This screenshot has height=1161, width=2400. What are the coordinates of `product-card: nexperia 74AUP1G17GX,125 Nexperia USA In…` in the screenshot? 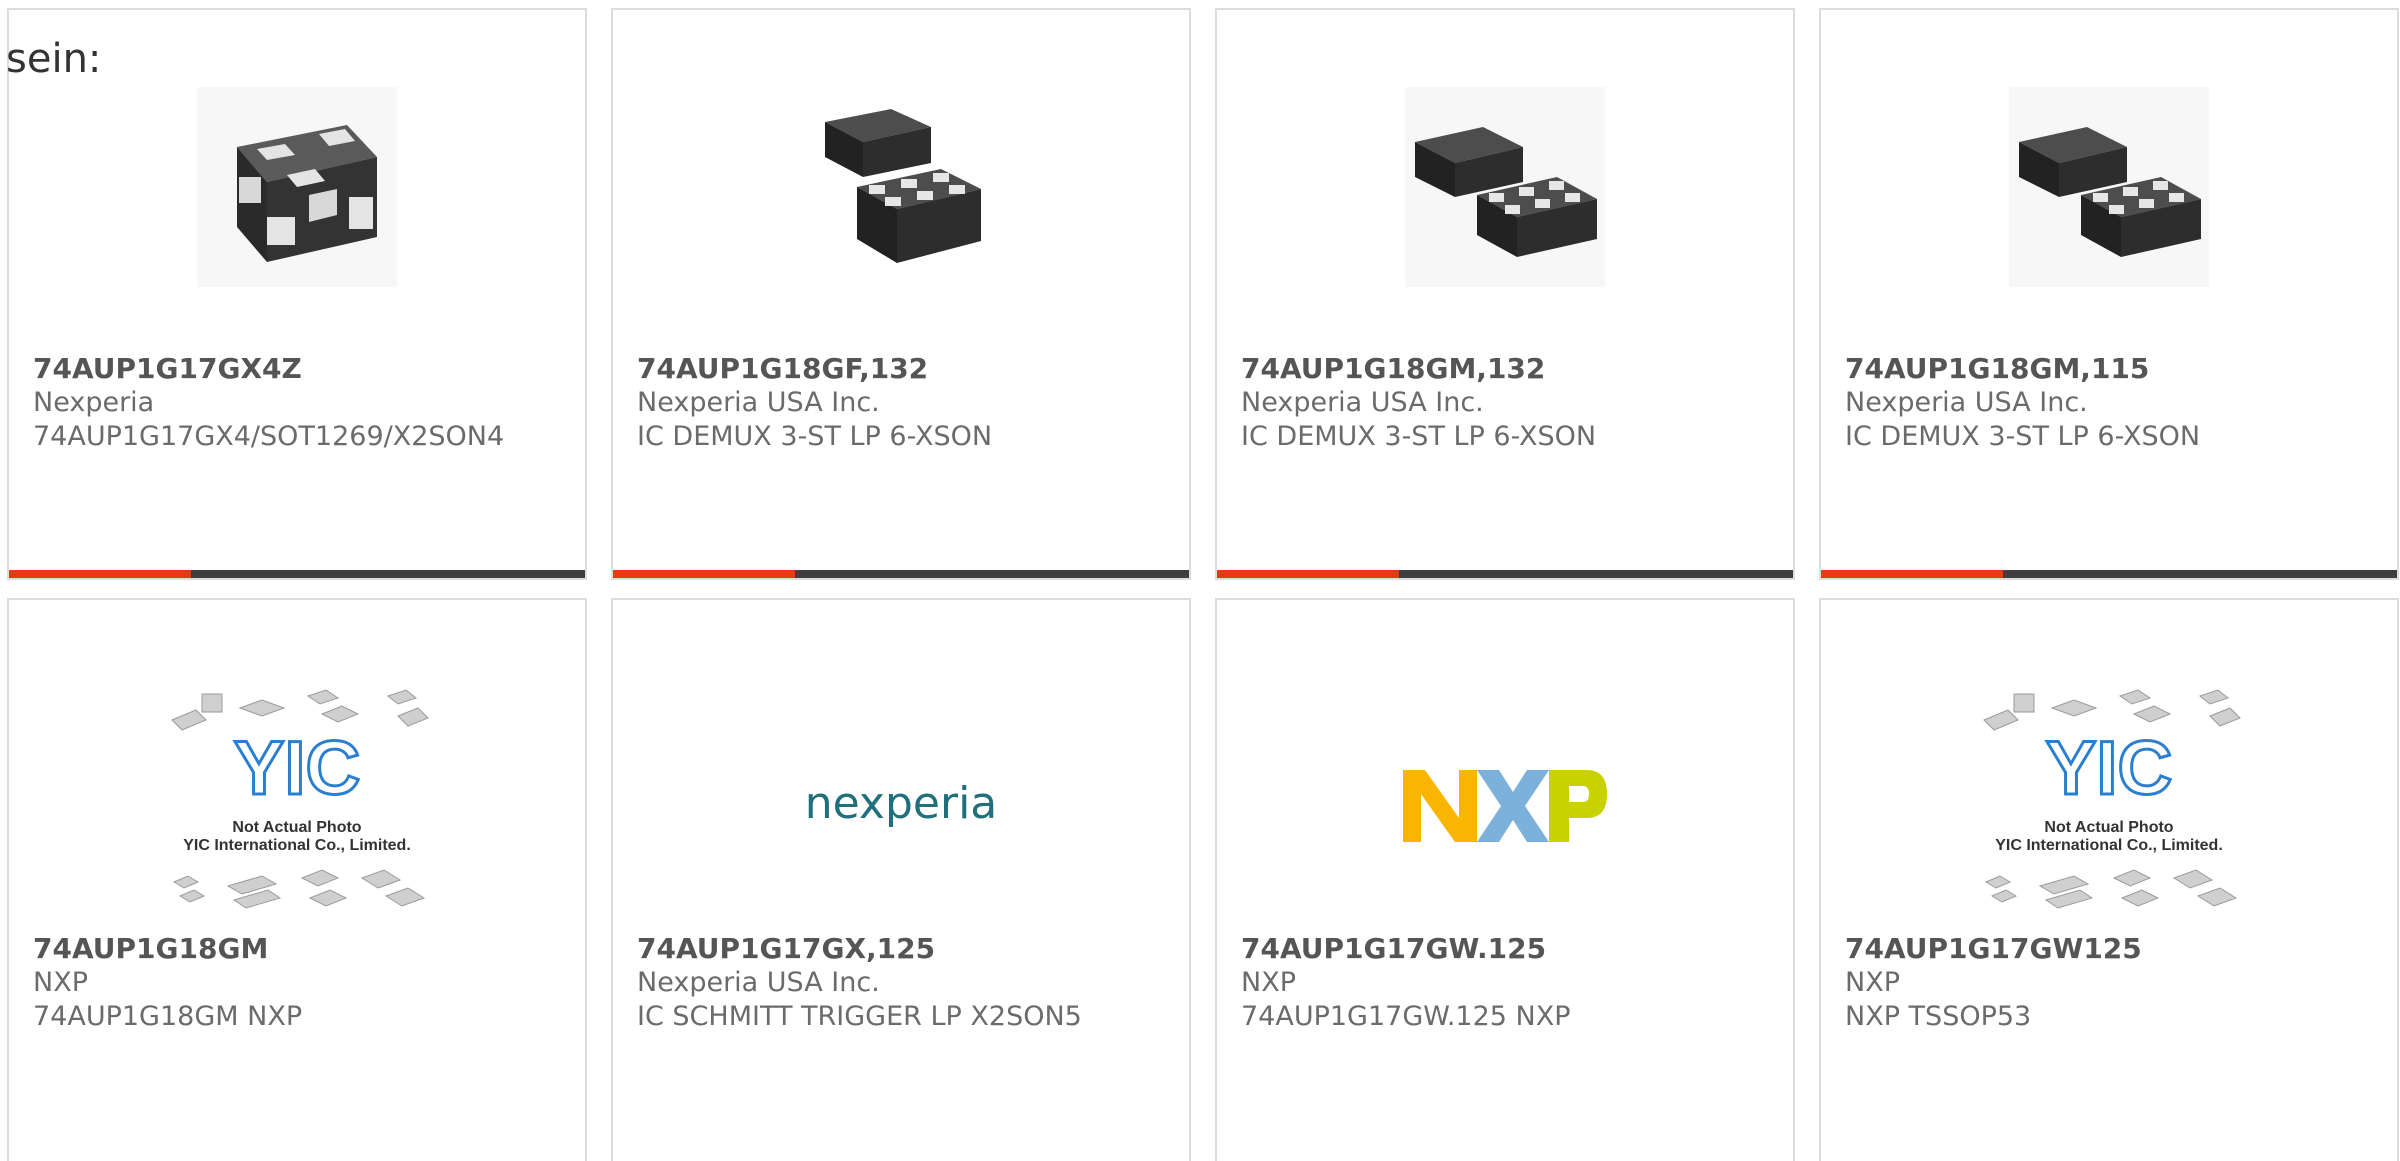 It's located at (901, 879).